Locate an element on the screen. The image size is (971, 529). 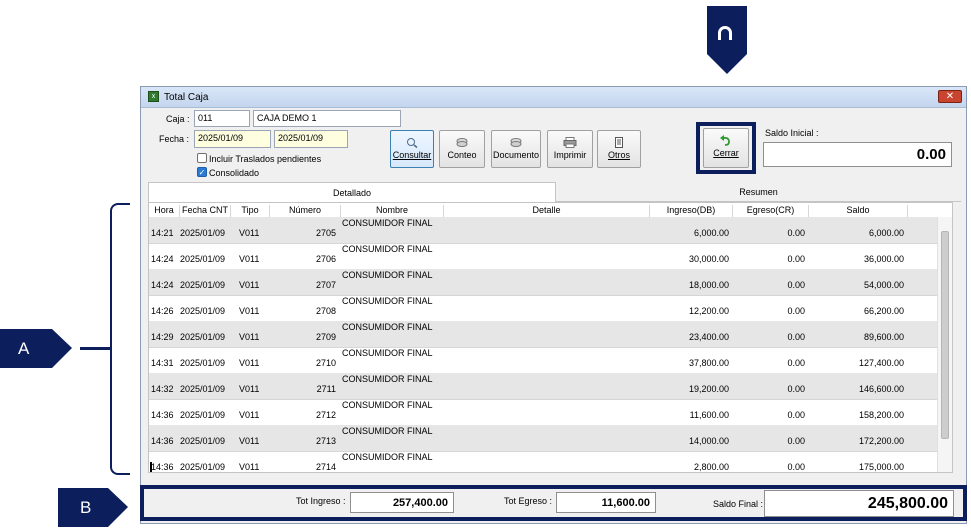
cell-ingreso: 6,000.00 is located at coordinates (711, 233).